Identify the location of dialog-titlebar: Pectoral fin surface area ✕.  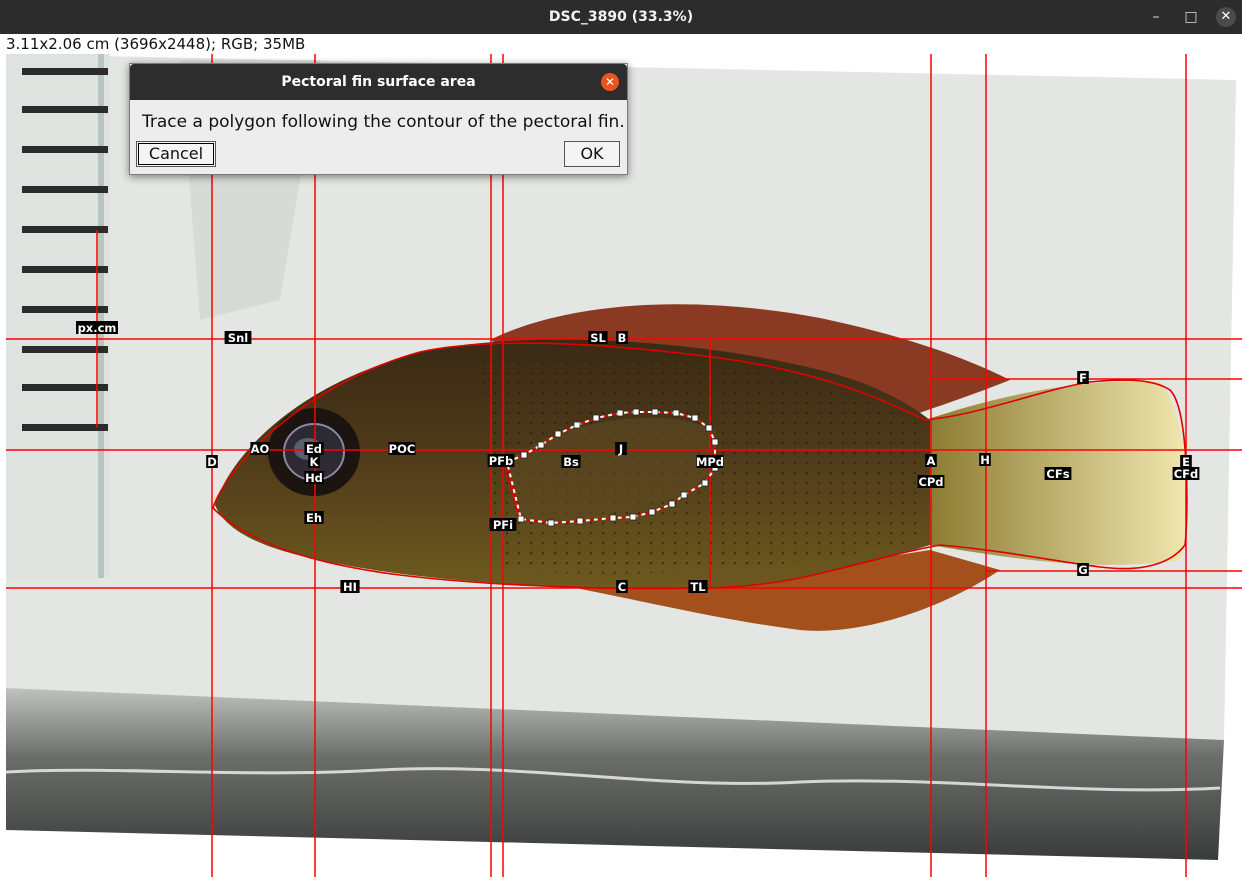
(378, 82).